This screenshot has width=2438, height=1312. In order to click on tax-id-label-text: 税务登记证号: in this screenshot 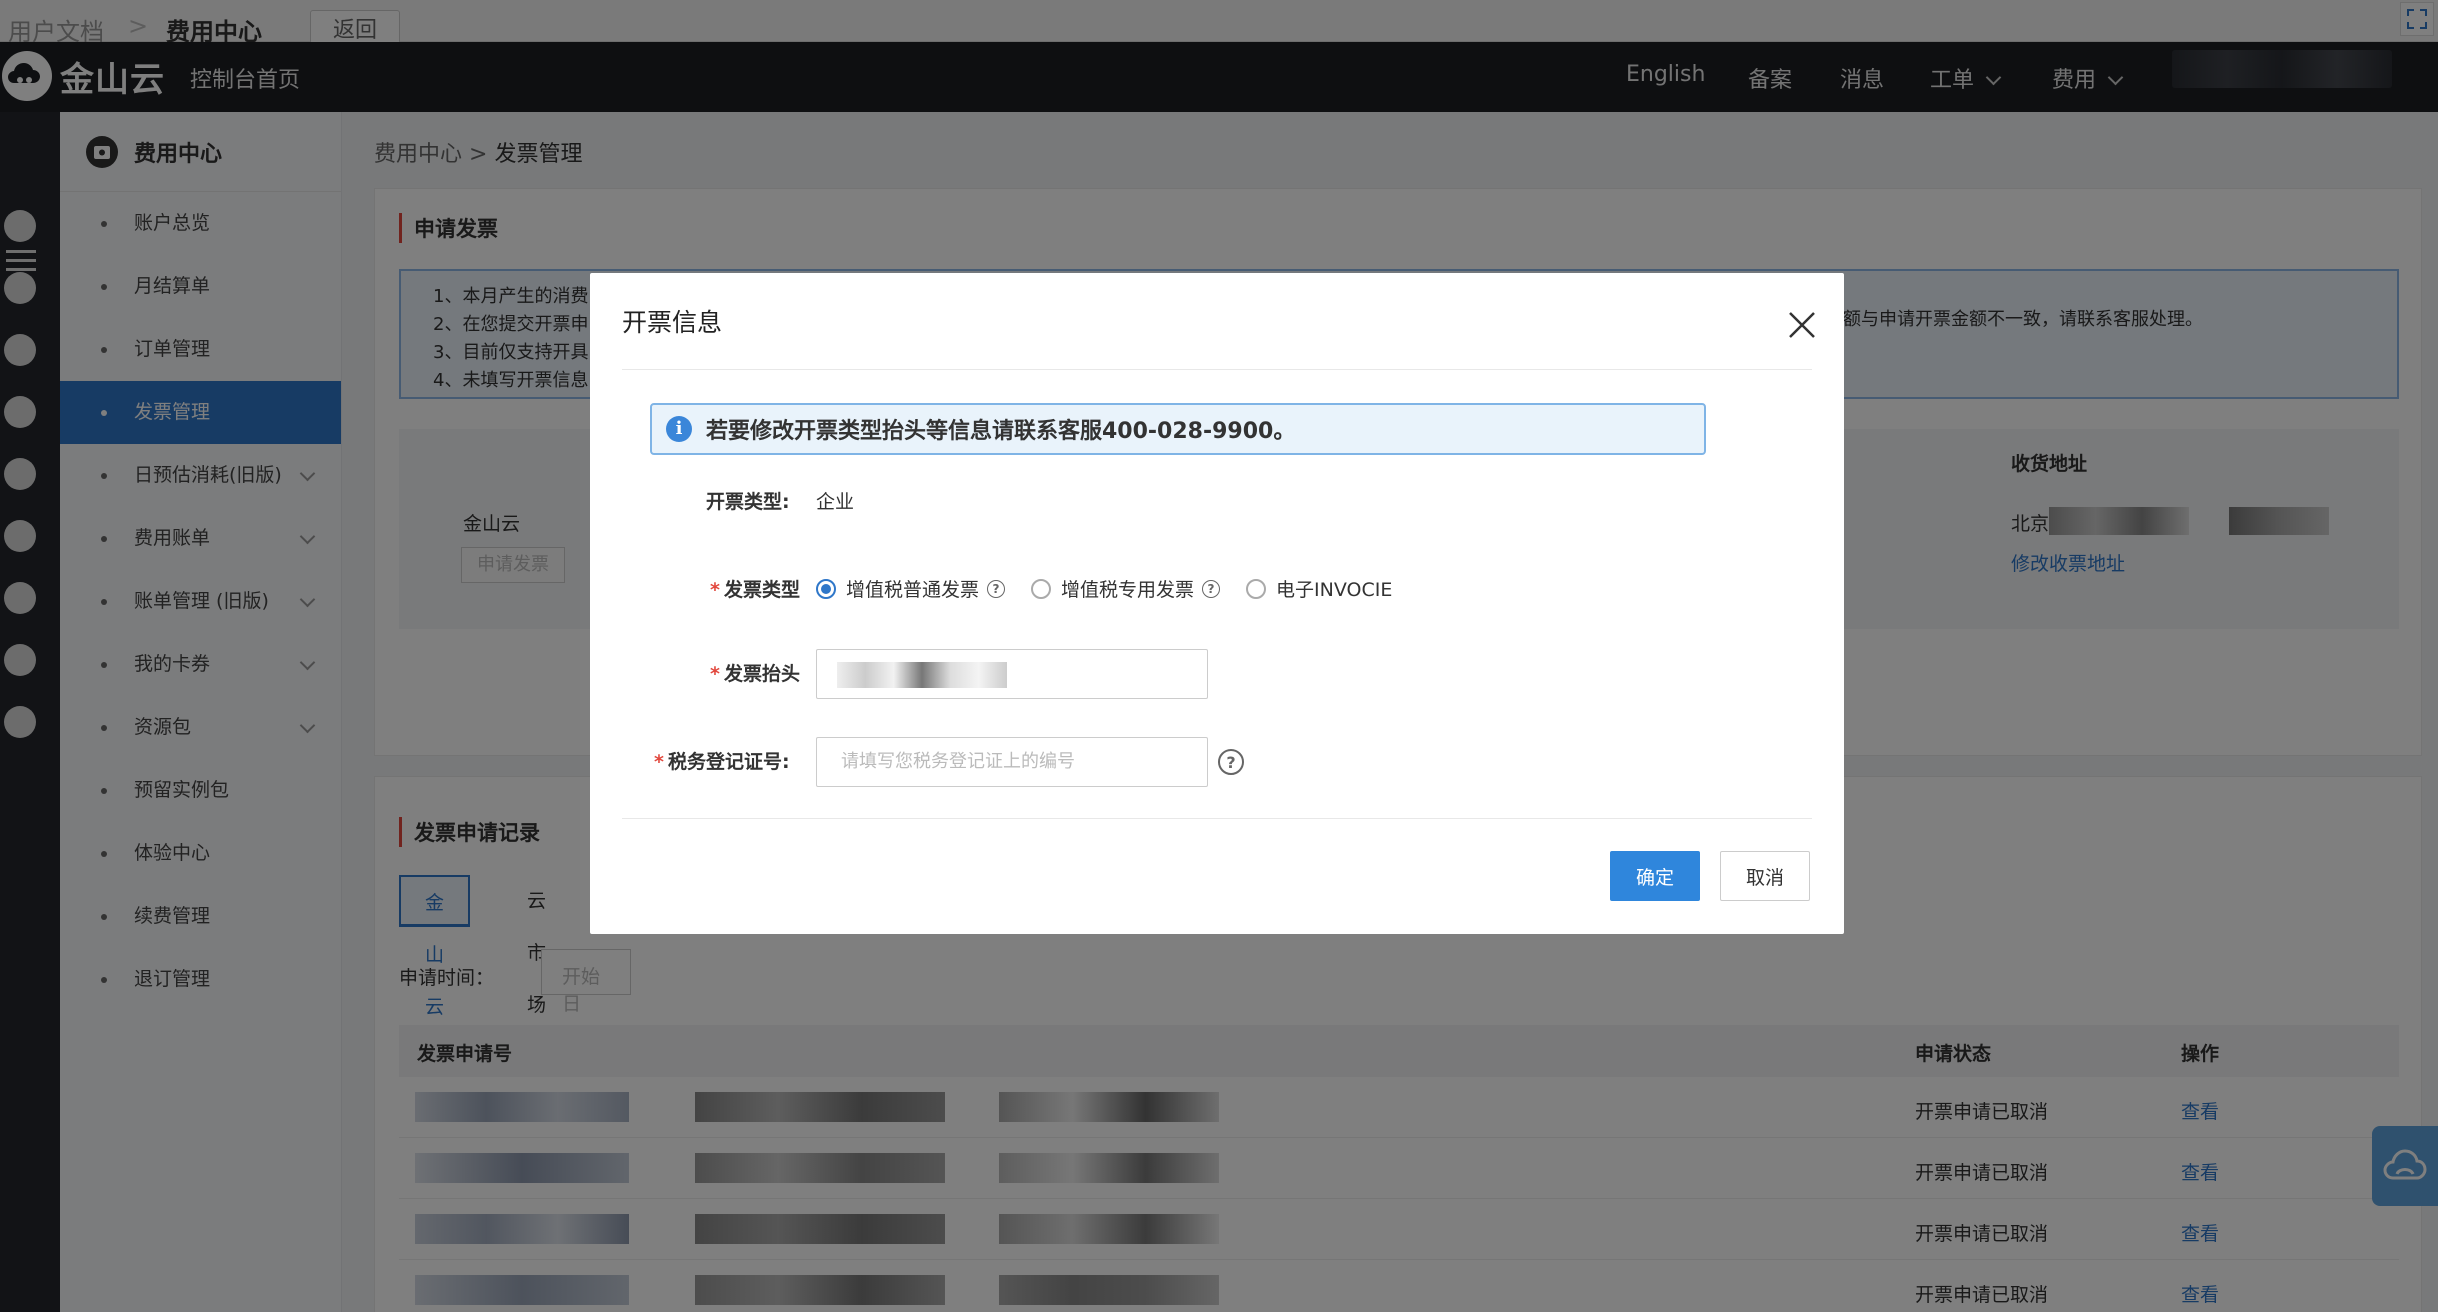, I will do `click(728, 762)`.